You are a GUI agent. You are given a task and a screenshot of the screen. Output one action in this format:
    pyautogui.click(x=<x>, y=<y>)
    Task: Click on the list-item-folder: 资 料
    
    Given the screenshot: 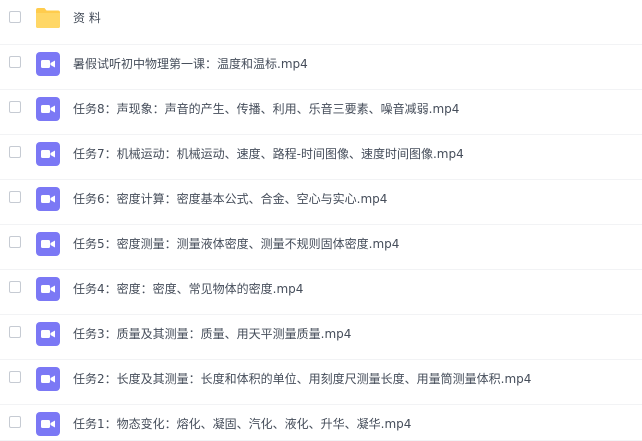 What is the action you would take?
    pyautogui.click(x=321, y=22)
    